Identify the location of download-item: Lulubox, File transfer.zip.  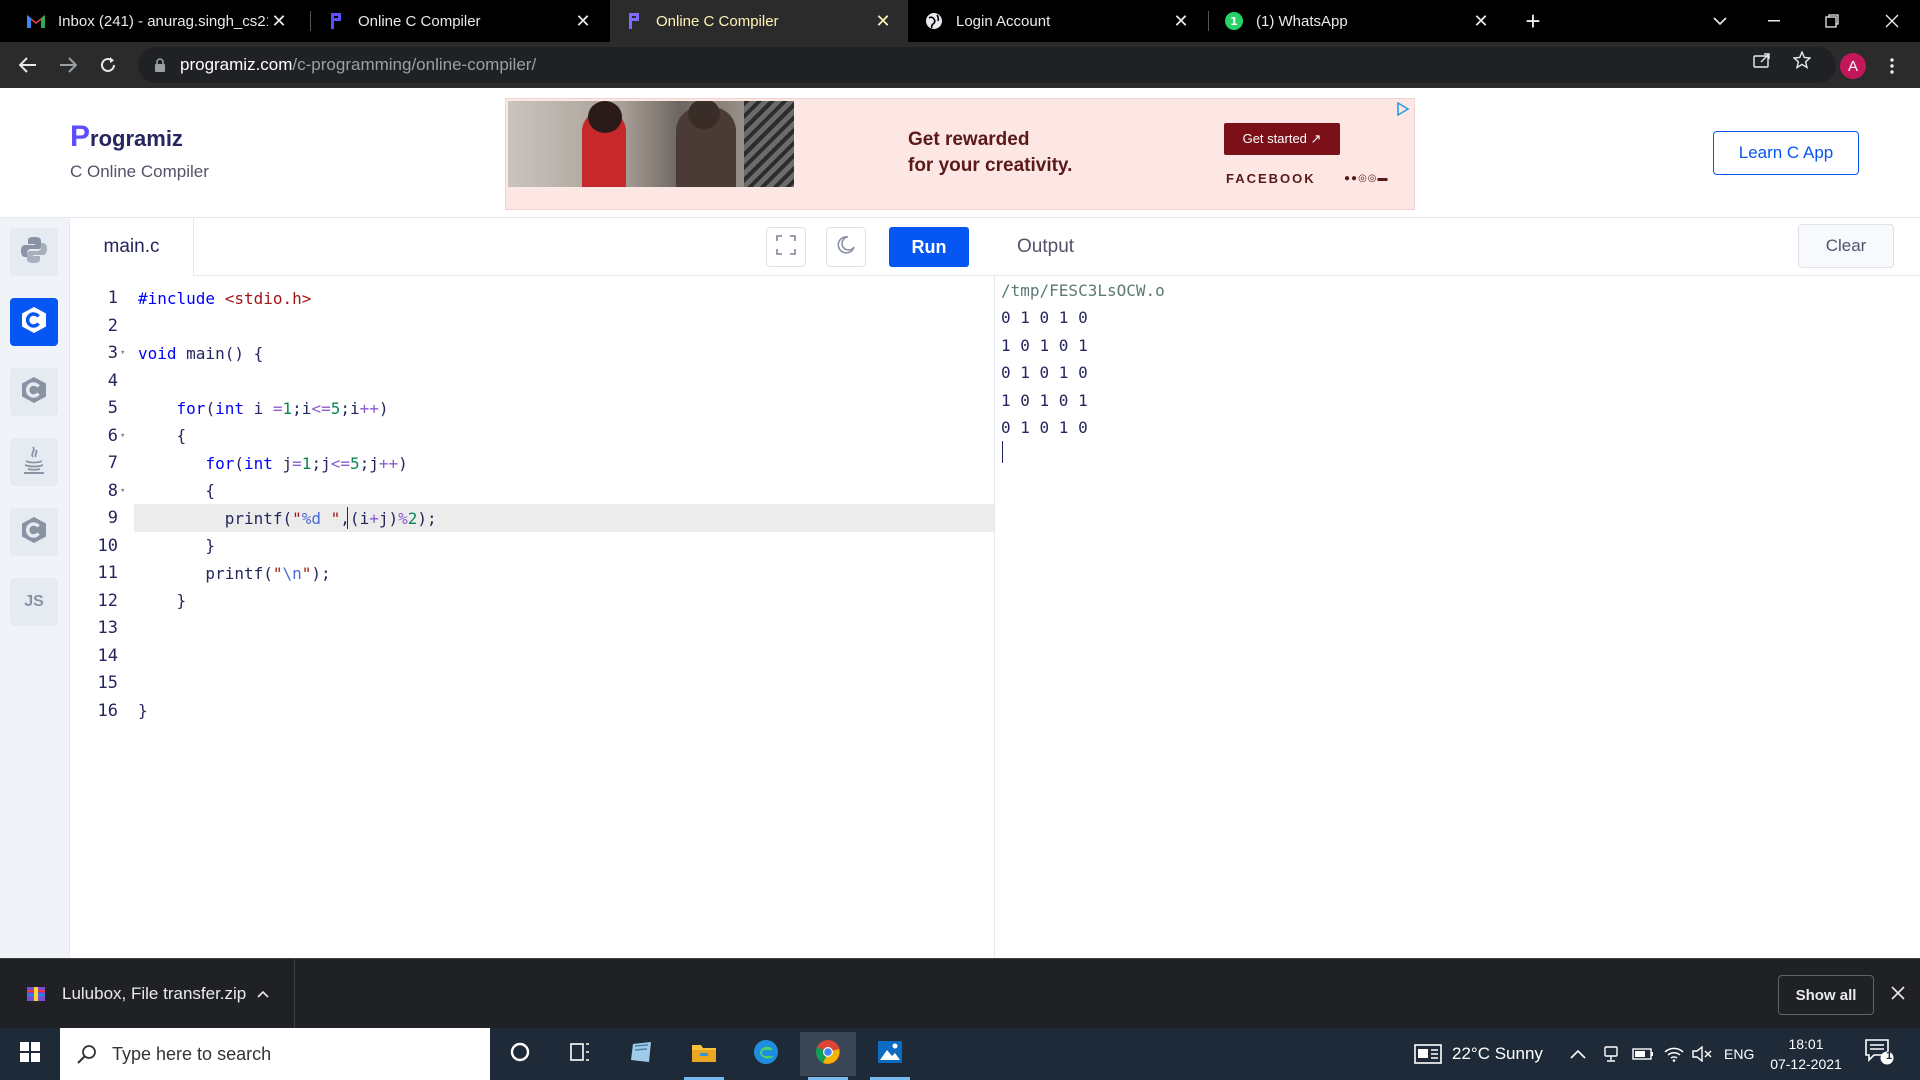
(147, 994).